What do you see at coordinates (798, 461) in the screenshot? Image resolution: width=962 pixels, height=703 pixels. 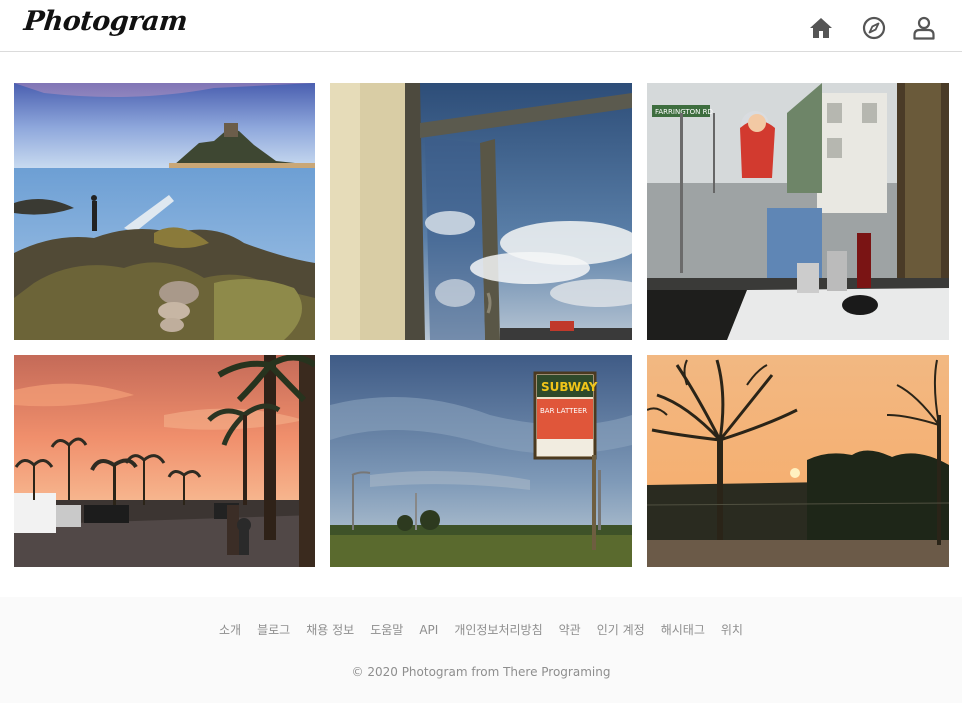 I see `photo-tile-tree-sunset` at bounding box center [798, 461].